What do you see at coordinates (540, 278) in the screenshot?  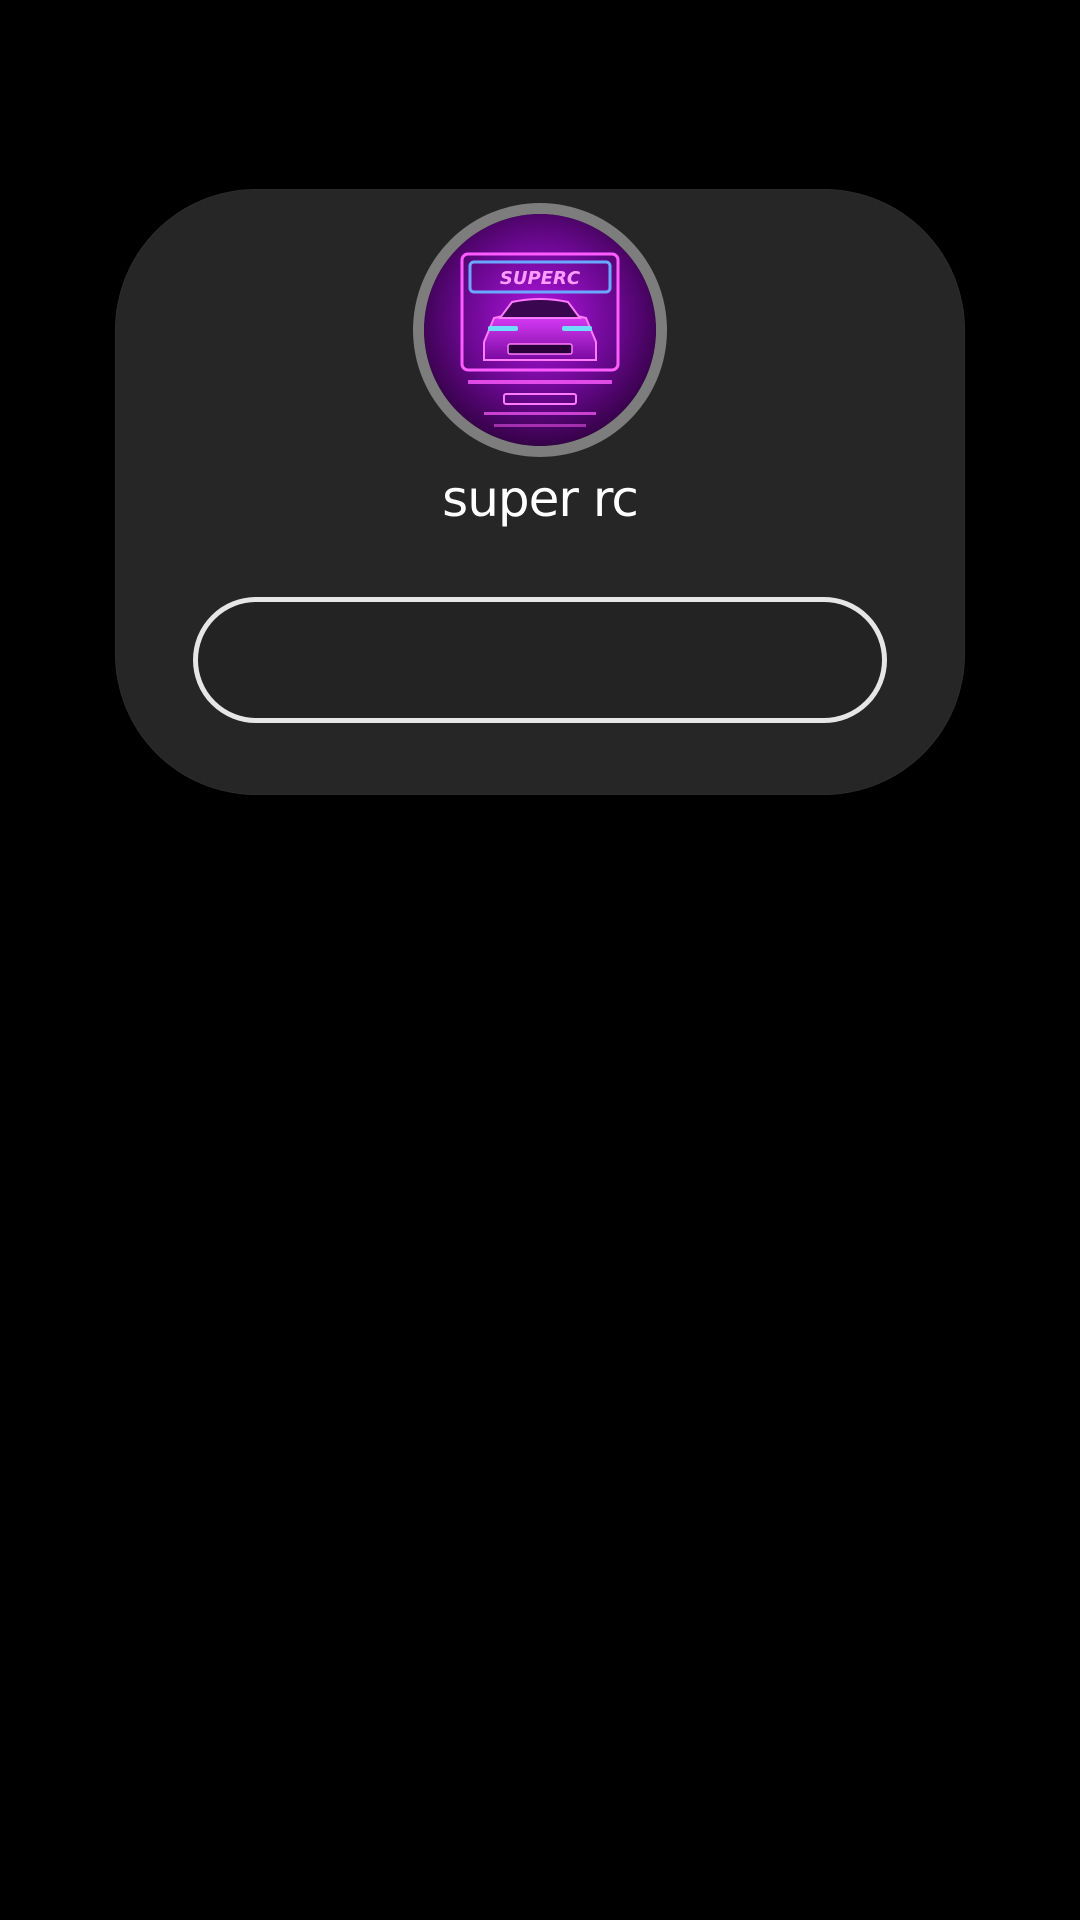 I see `avatar-logo-text: SUPERC` at bounding box center [540, 278].